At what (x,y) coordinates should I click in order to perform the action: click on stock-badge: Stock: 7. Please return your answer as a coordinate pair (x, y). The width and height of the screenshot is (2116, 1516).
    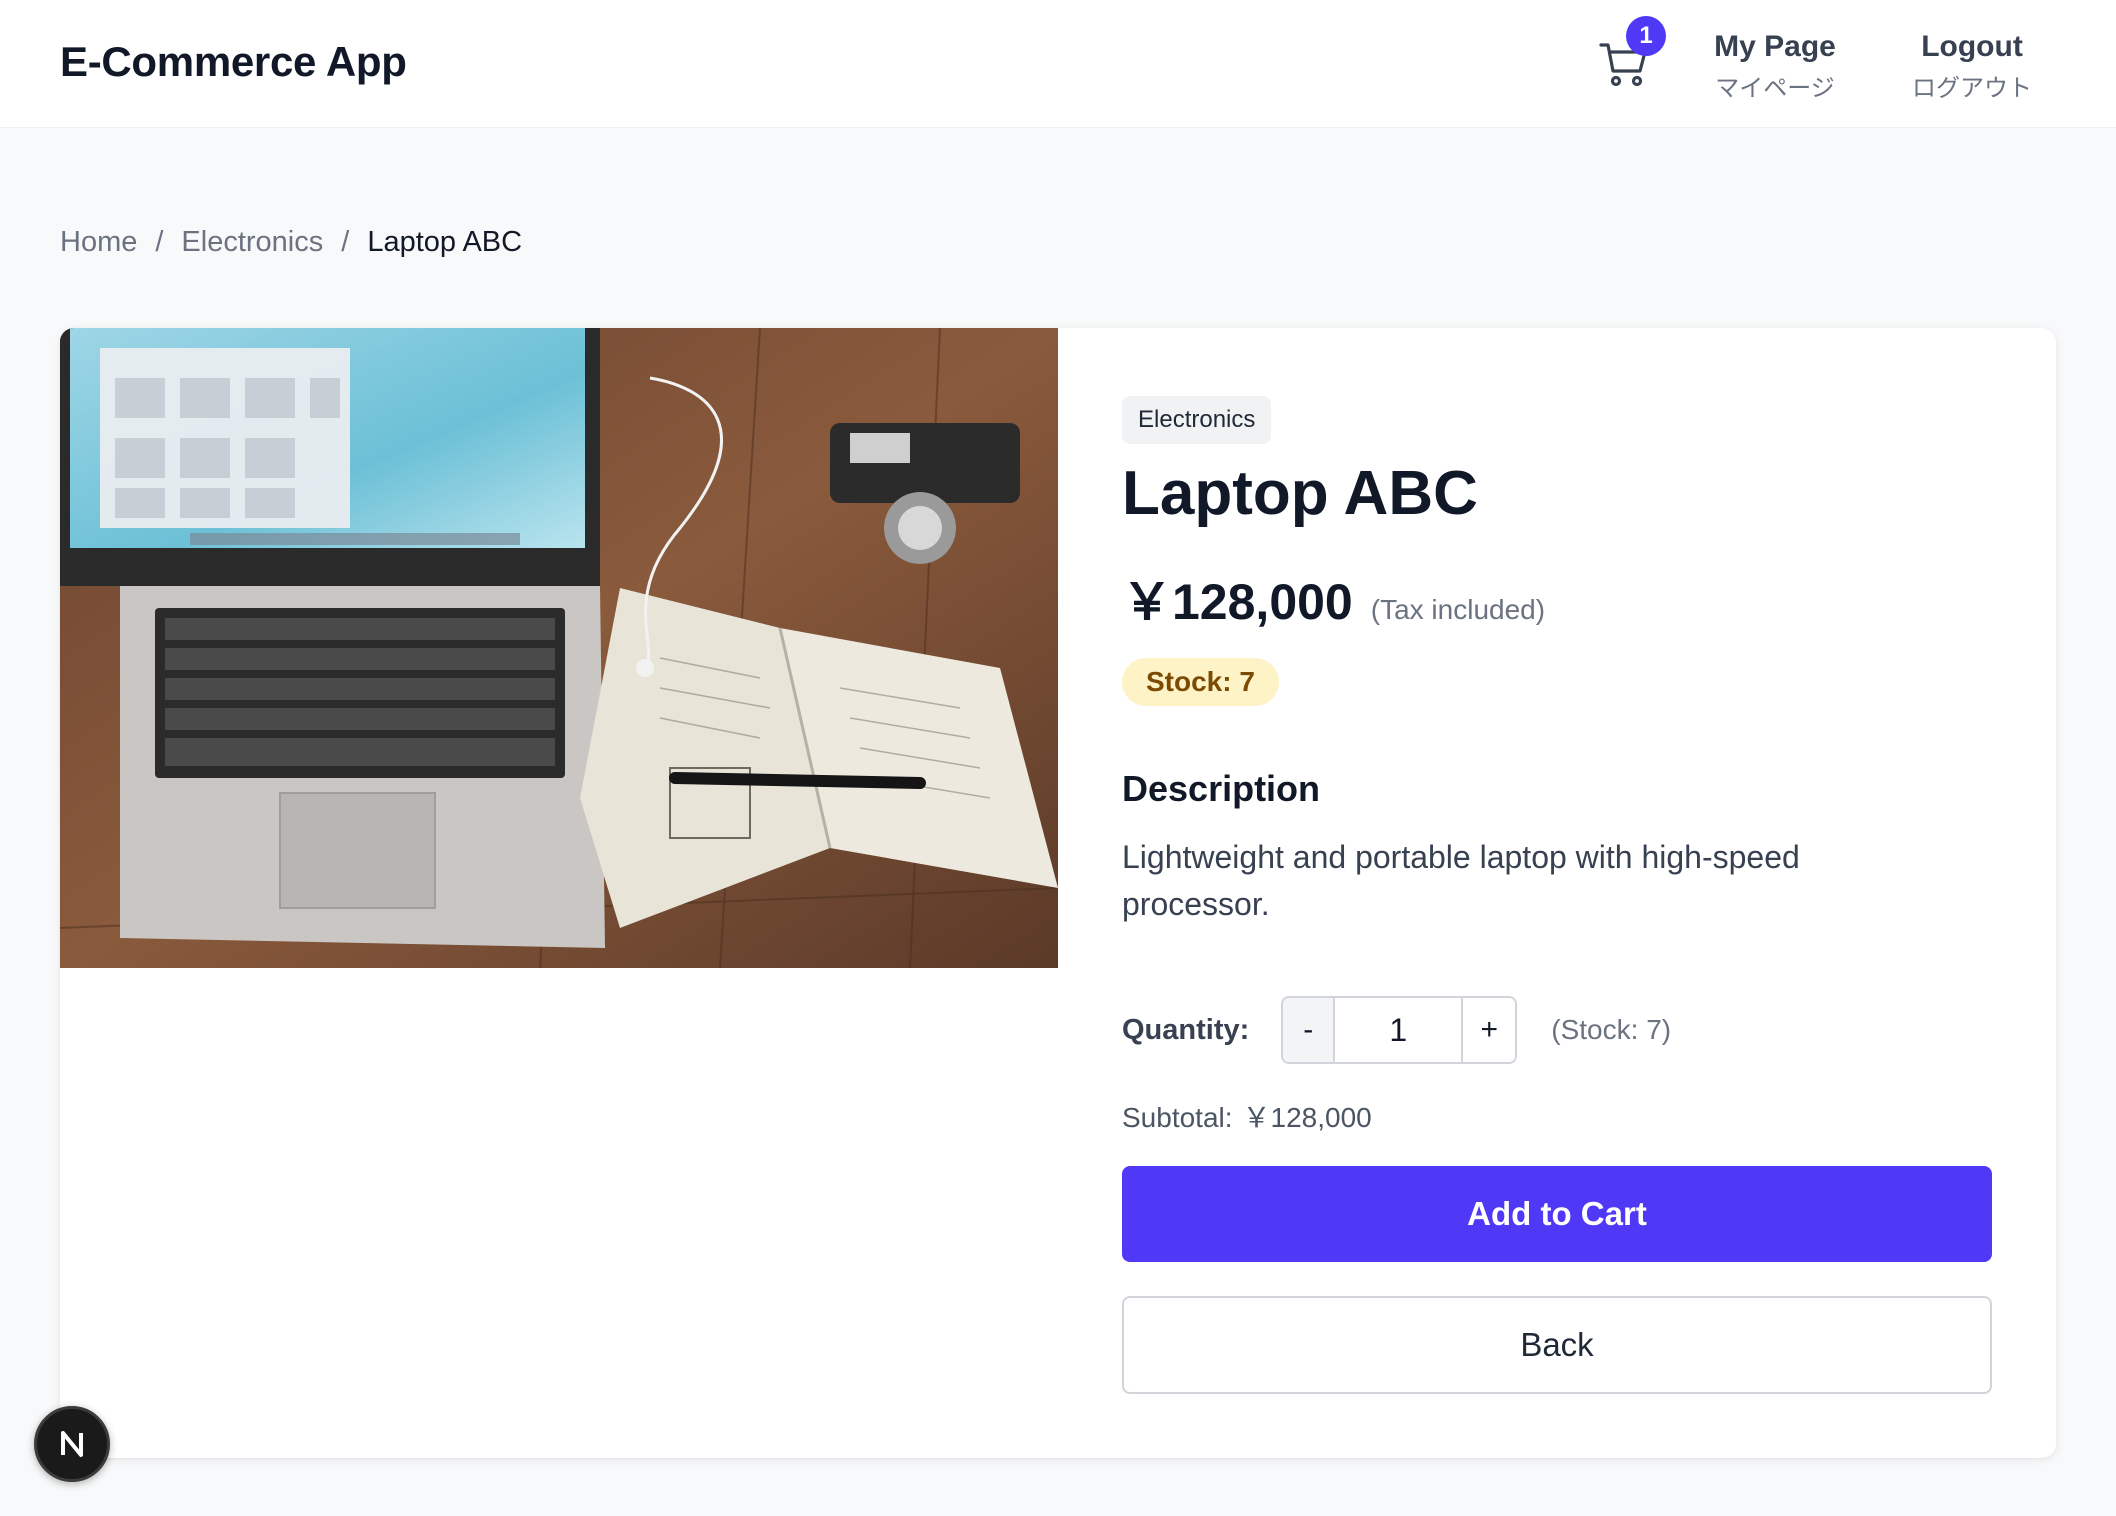
    Looking at the image, I should click on (1200, 682).